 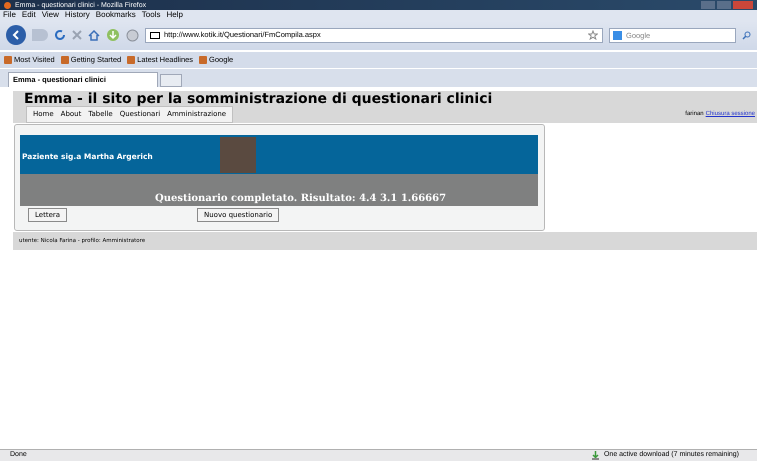 I want to click on site-icon, so click(x=155, y=35).